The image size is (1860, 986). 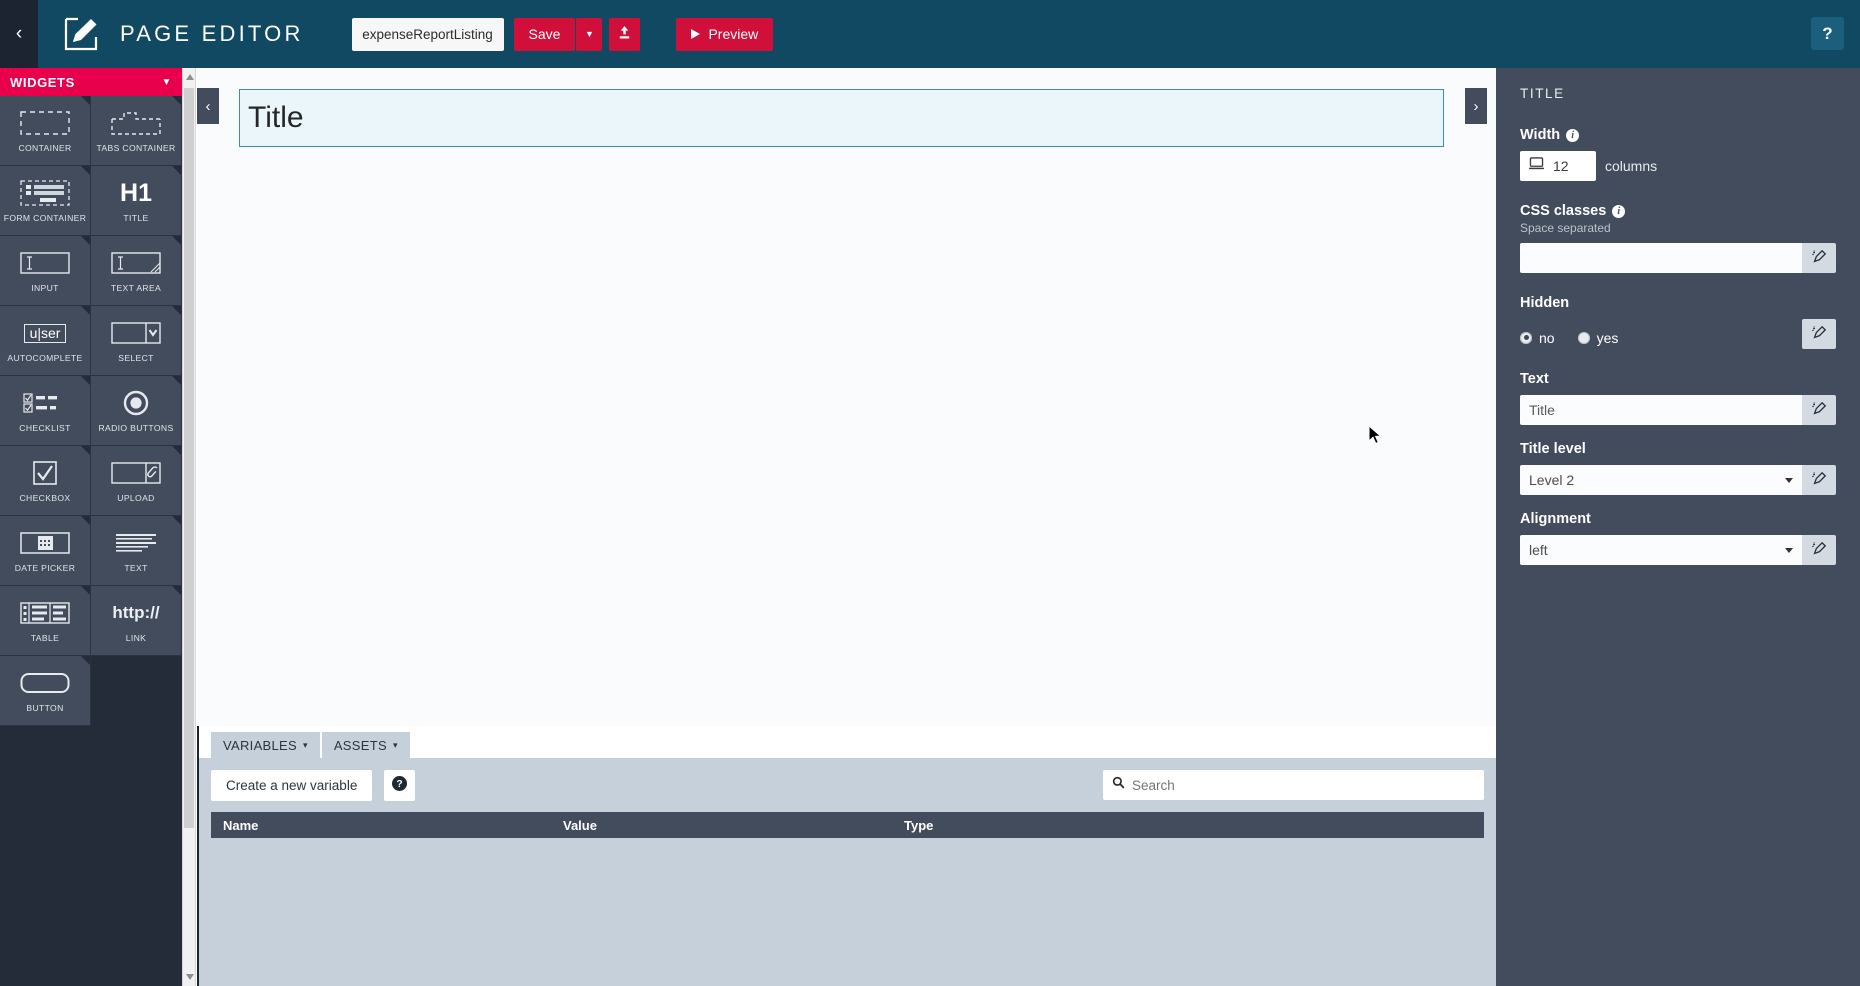 What do you see at coordinates (136, 411) in the screenshot?
I see `widget-radio-buttons: RADIO BUTTONS` at bounding box center [136, 411].